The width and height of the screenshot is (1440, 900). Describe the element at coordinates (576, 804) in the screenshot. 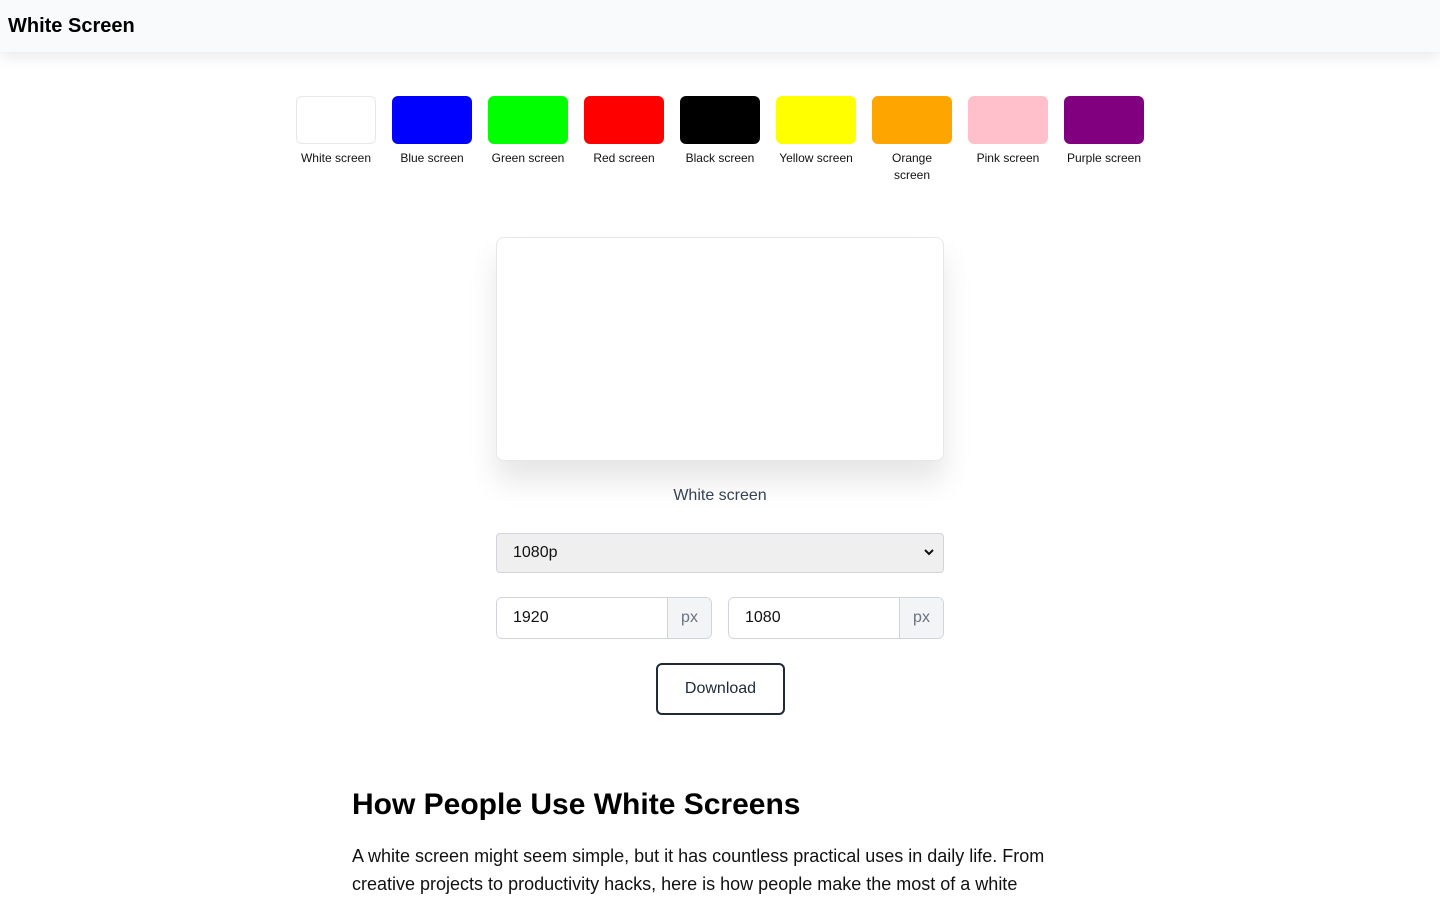

I see `article-heading: How People Use White Screens` at that location.